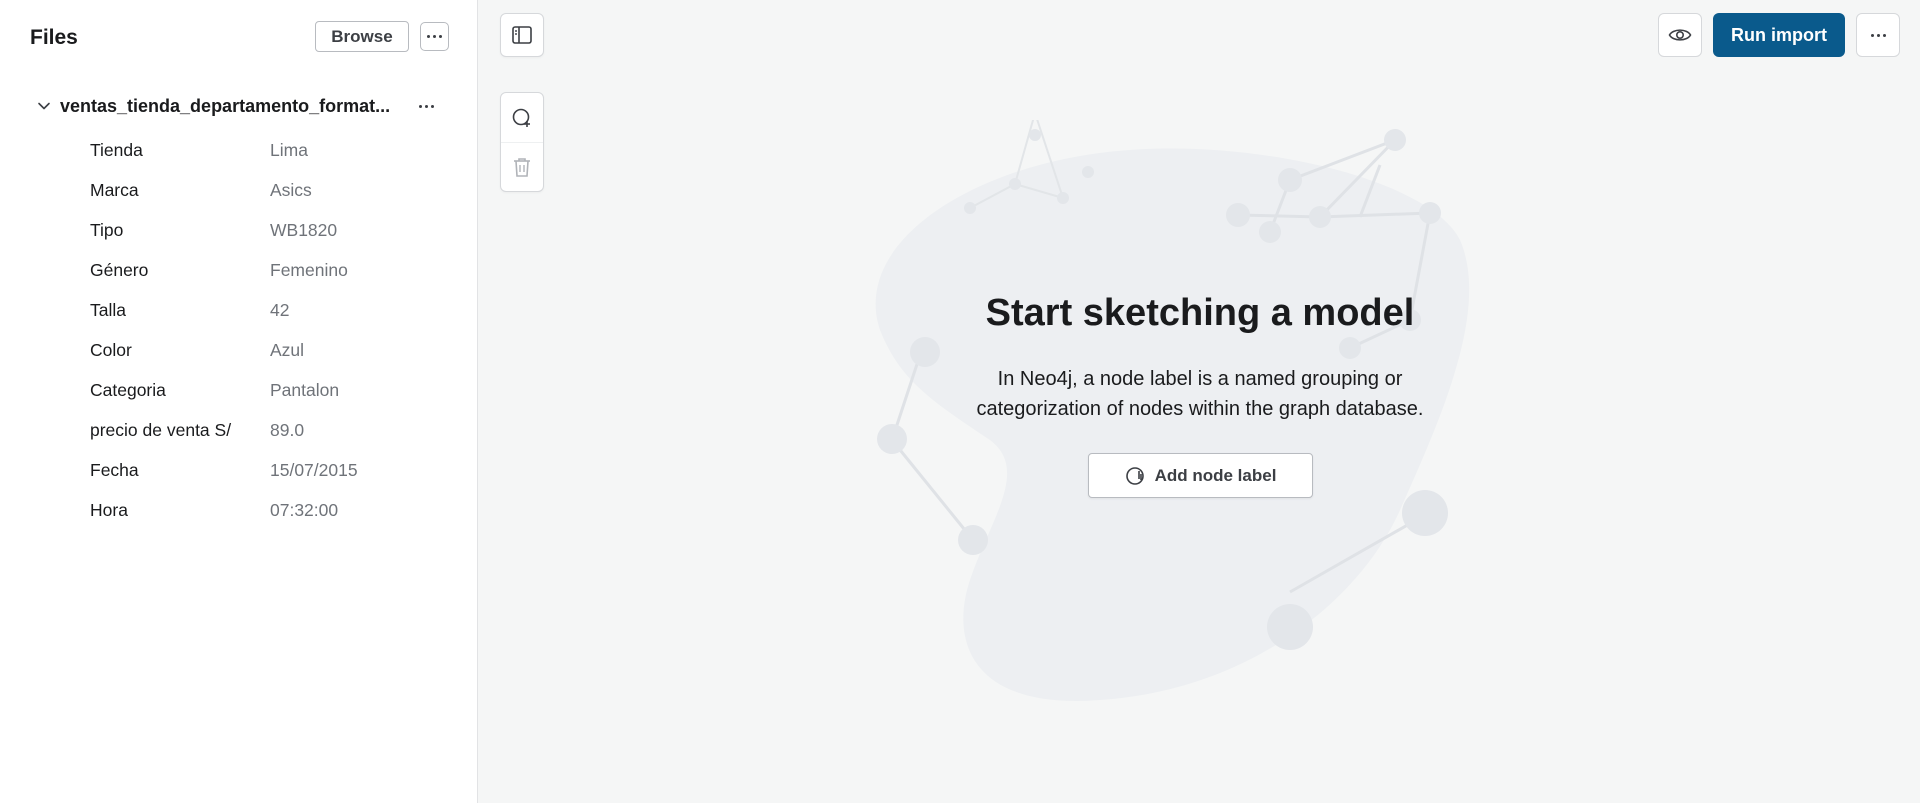  What do you see at coordinates (304, 509) in the screenshot?
I see `property-value: 07:32:00` at bounding box center [304, 509].